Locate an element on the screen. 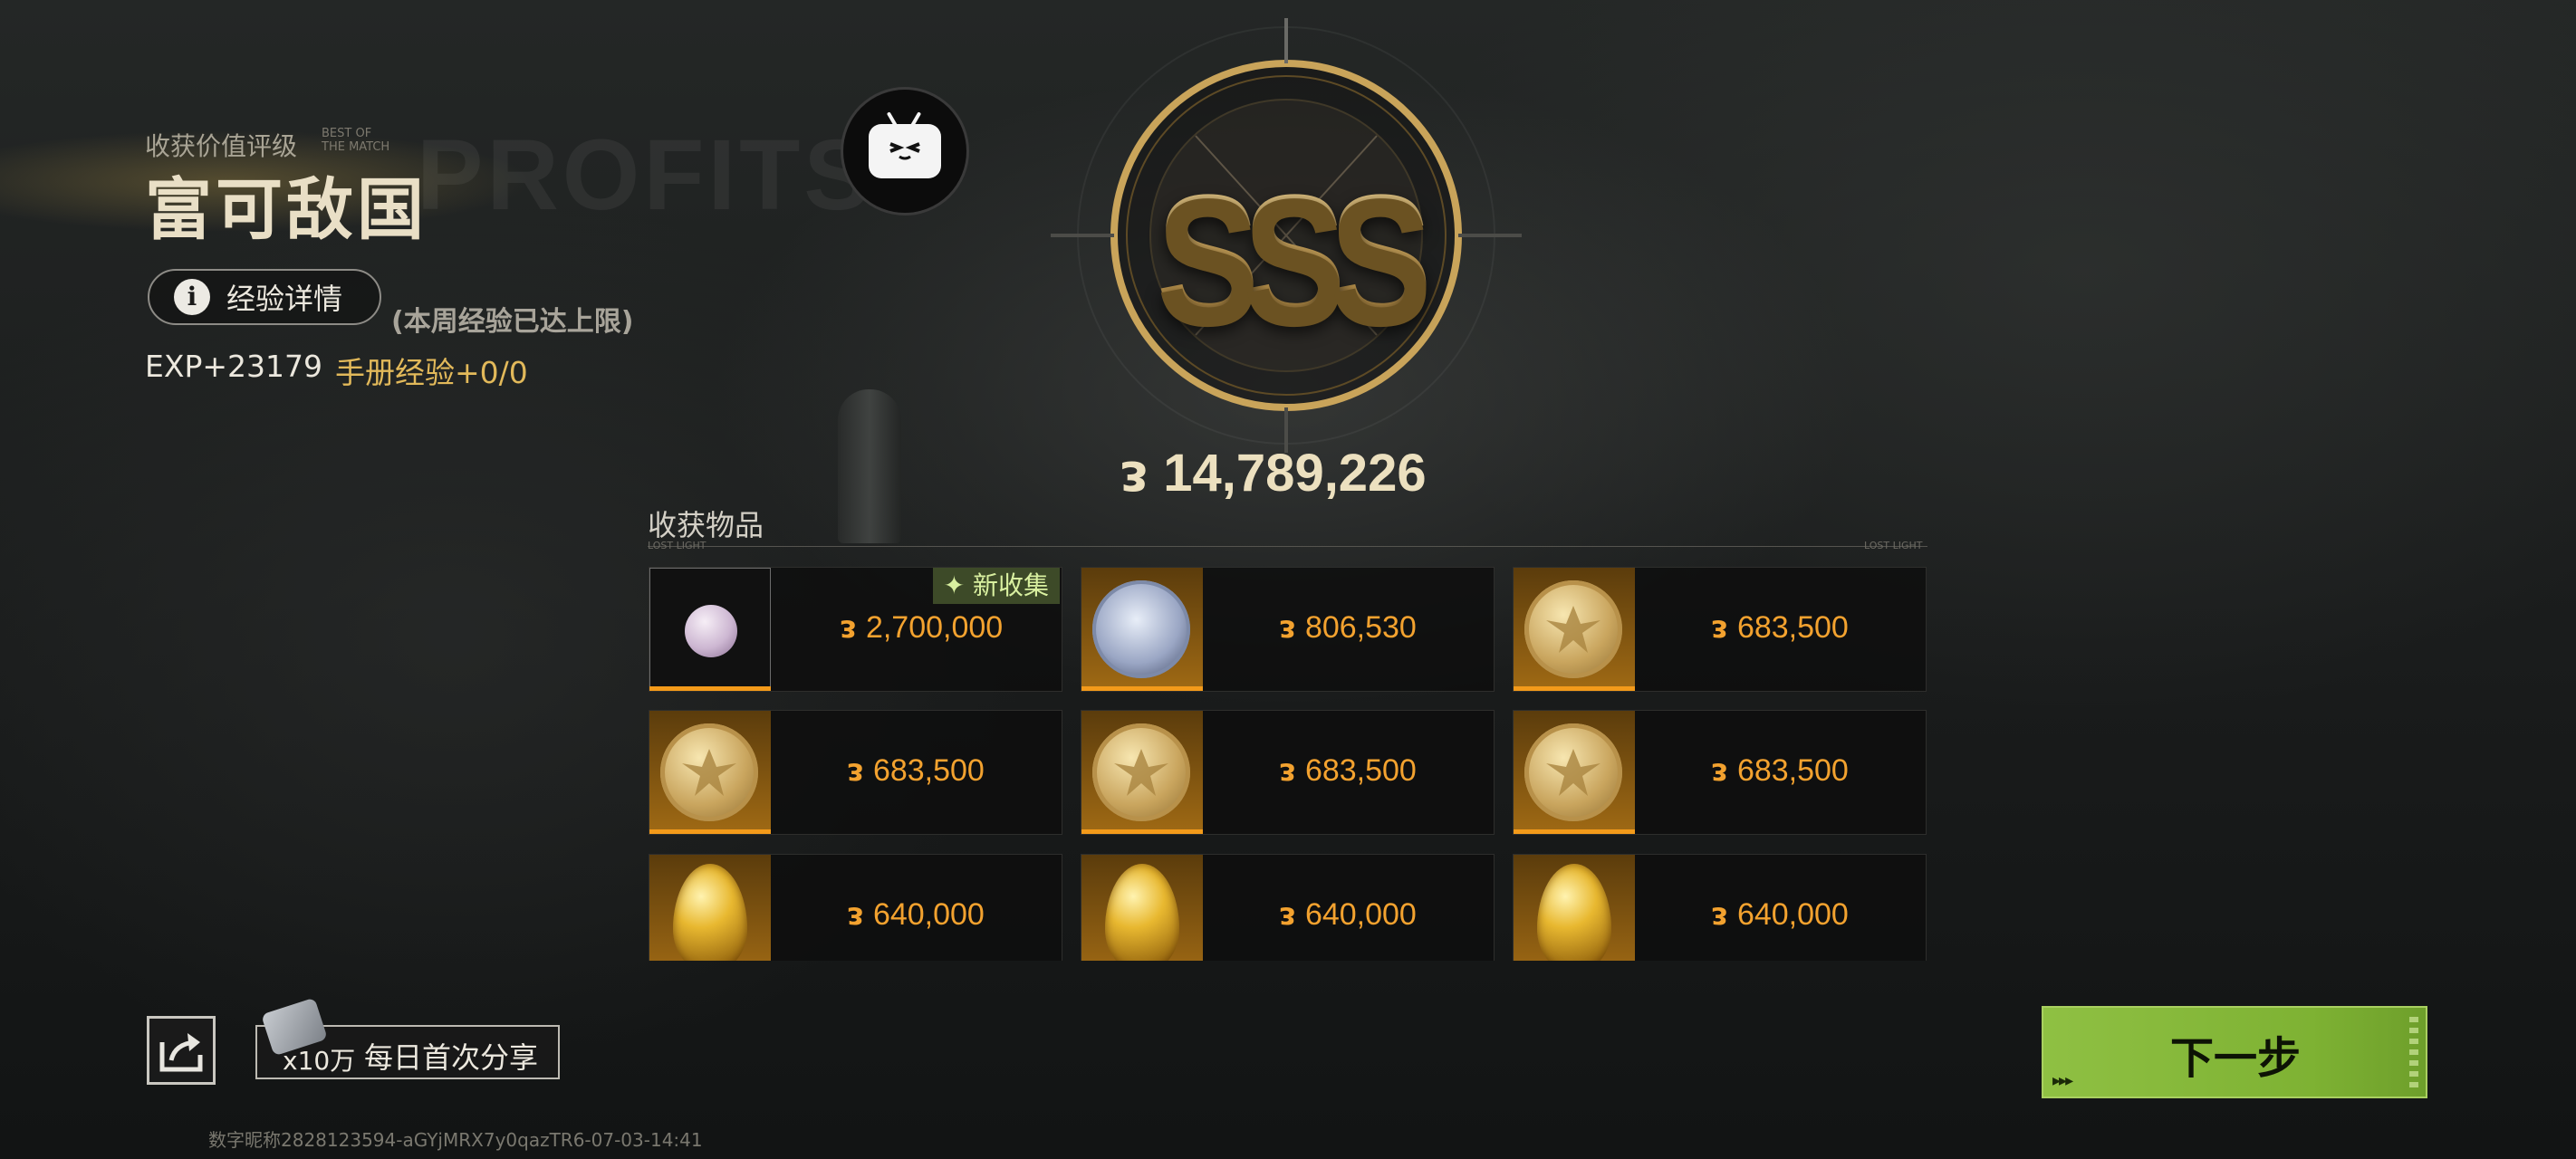  exp-details-label: 经验详情 is located at coordinates (284, 299).